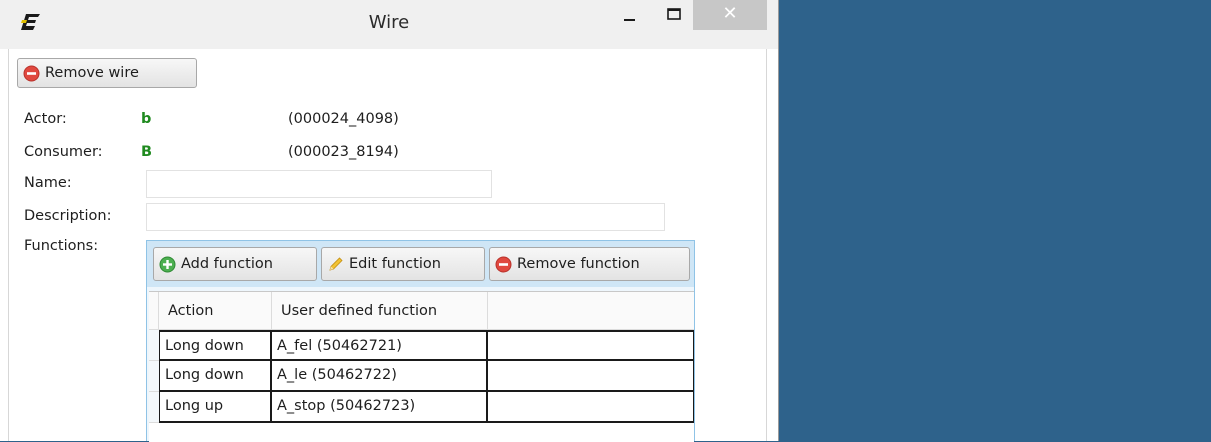 The width and height of the screenshot is (1211, 442). Describe the element at coordinates (319, 184) in the screenshot. I see `name-field` at that location.